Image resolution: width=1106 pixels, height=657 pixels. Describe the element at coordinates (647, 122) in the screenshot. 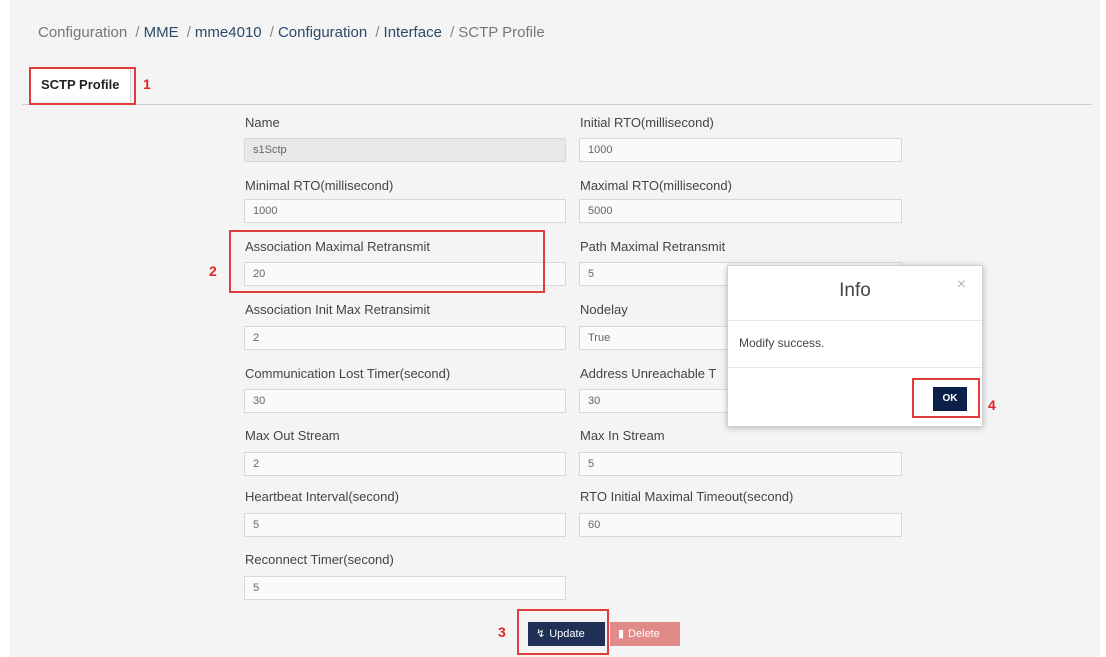

I see `initial-rto-label: Initial RTO(millisecond)` at that location.